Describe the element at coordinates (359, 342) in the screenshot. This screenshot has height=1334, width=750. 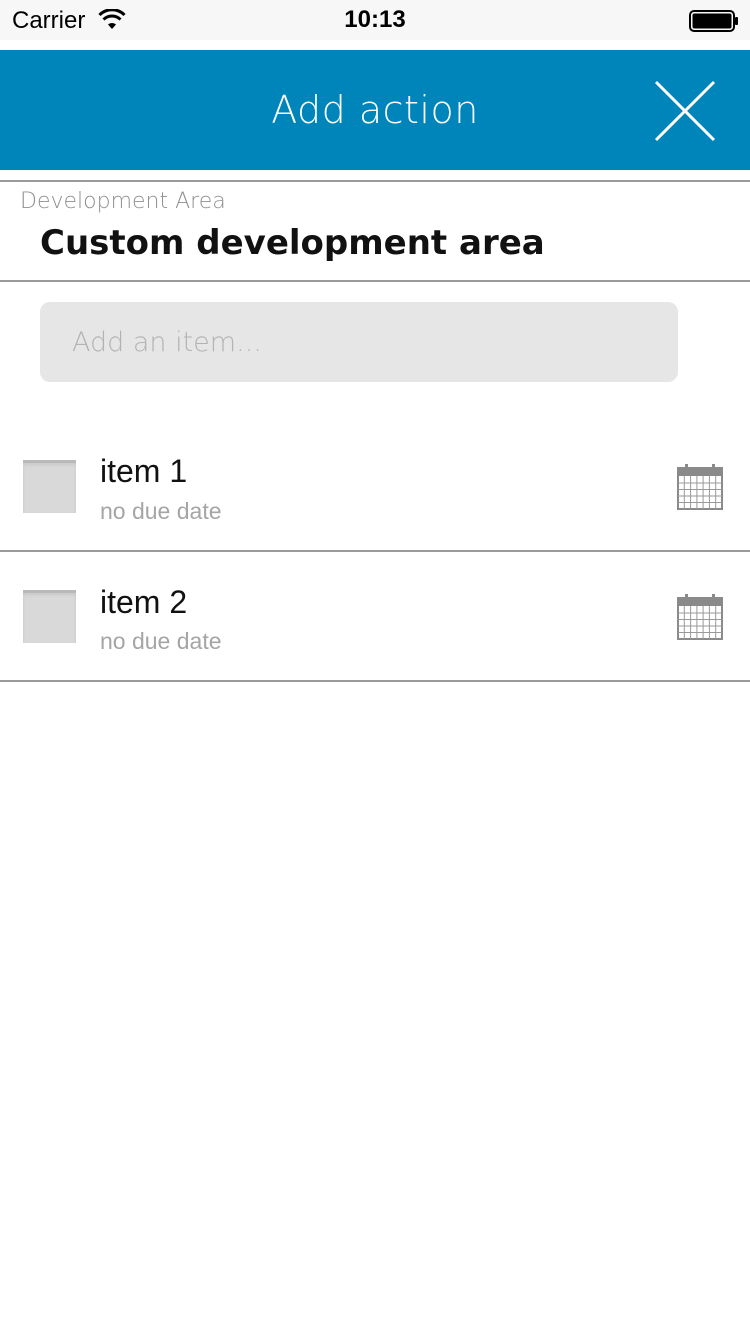
I see `add-item-input` at that location.